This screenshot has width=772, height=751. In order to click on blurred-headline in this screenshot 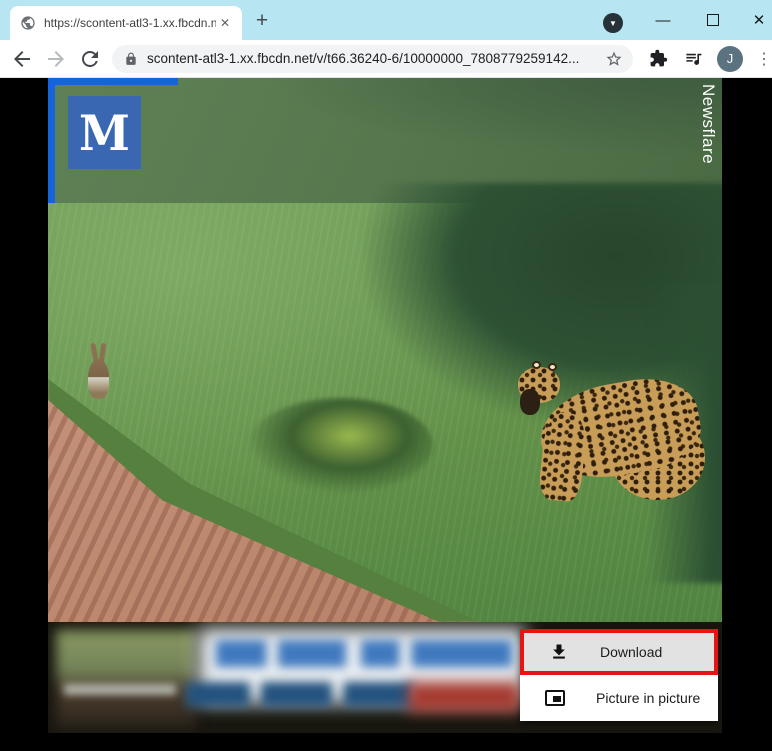, I will do `click(364, 653)`.